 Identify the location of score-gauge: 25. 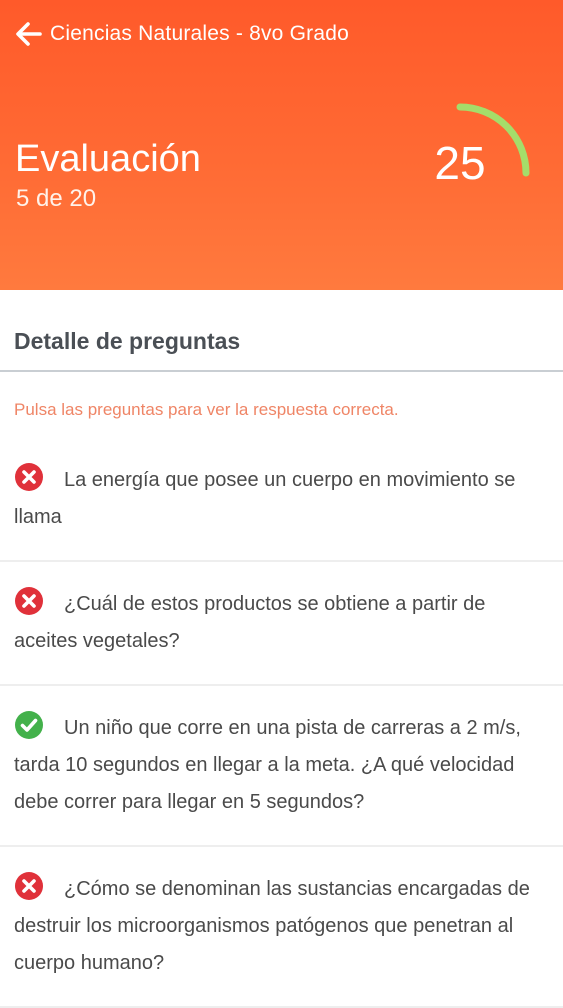
(470, 163).